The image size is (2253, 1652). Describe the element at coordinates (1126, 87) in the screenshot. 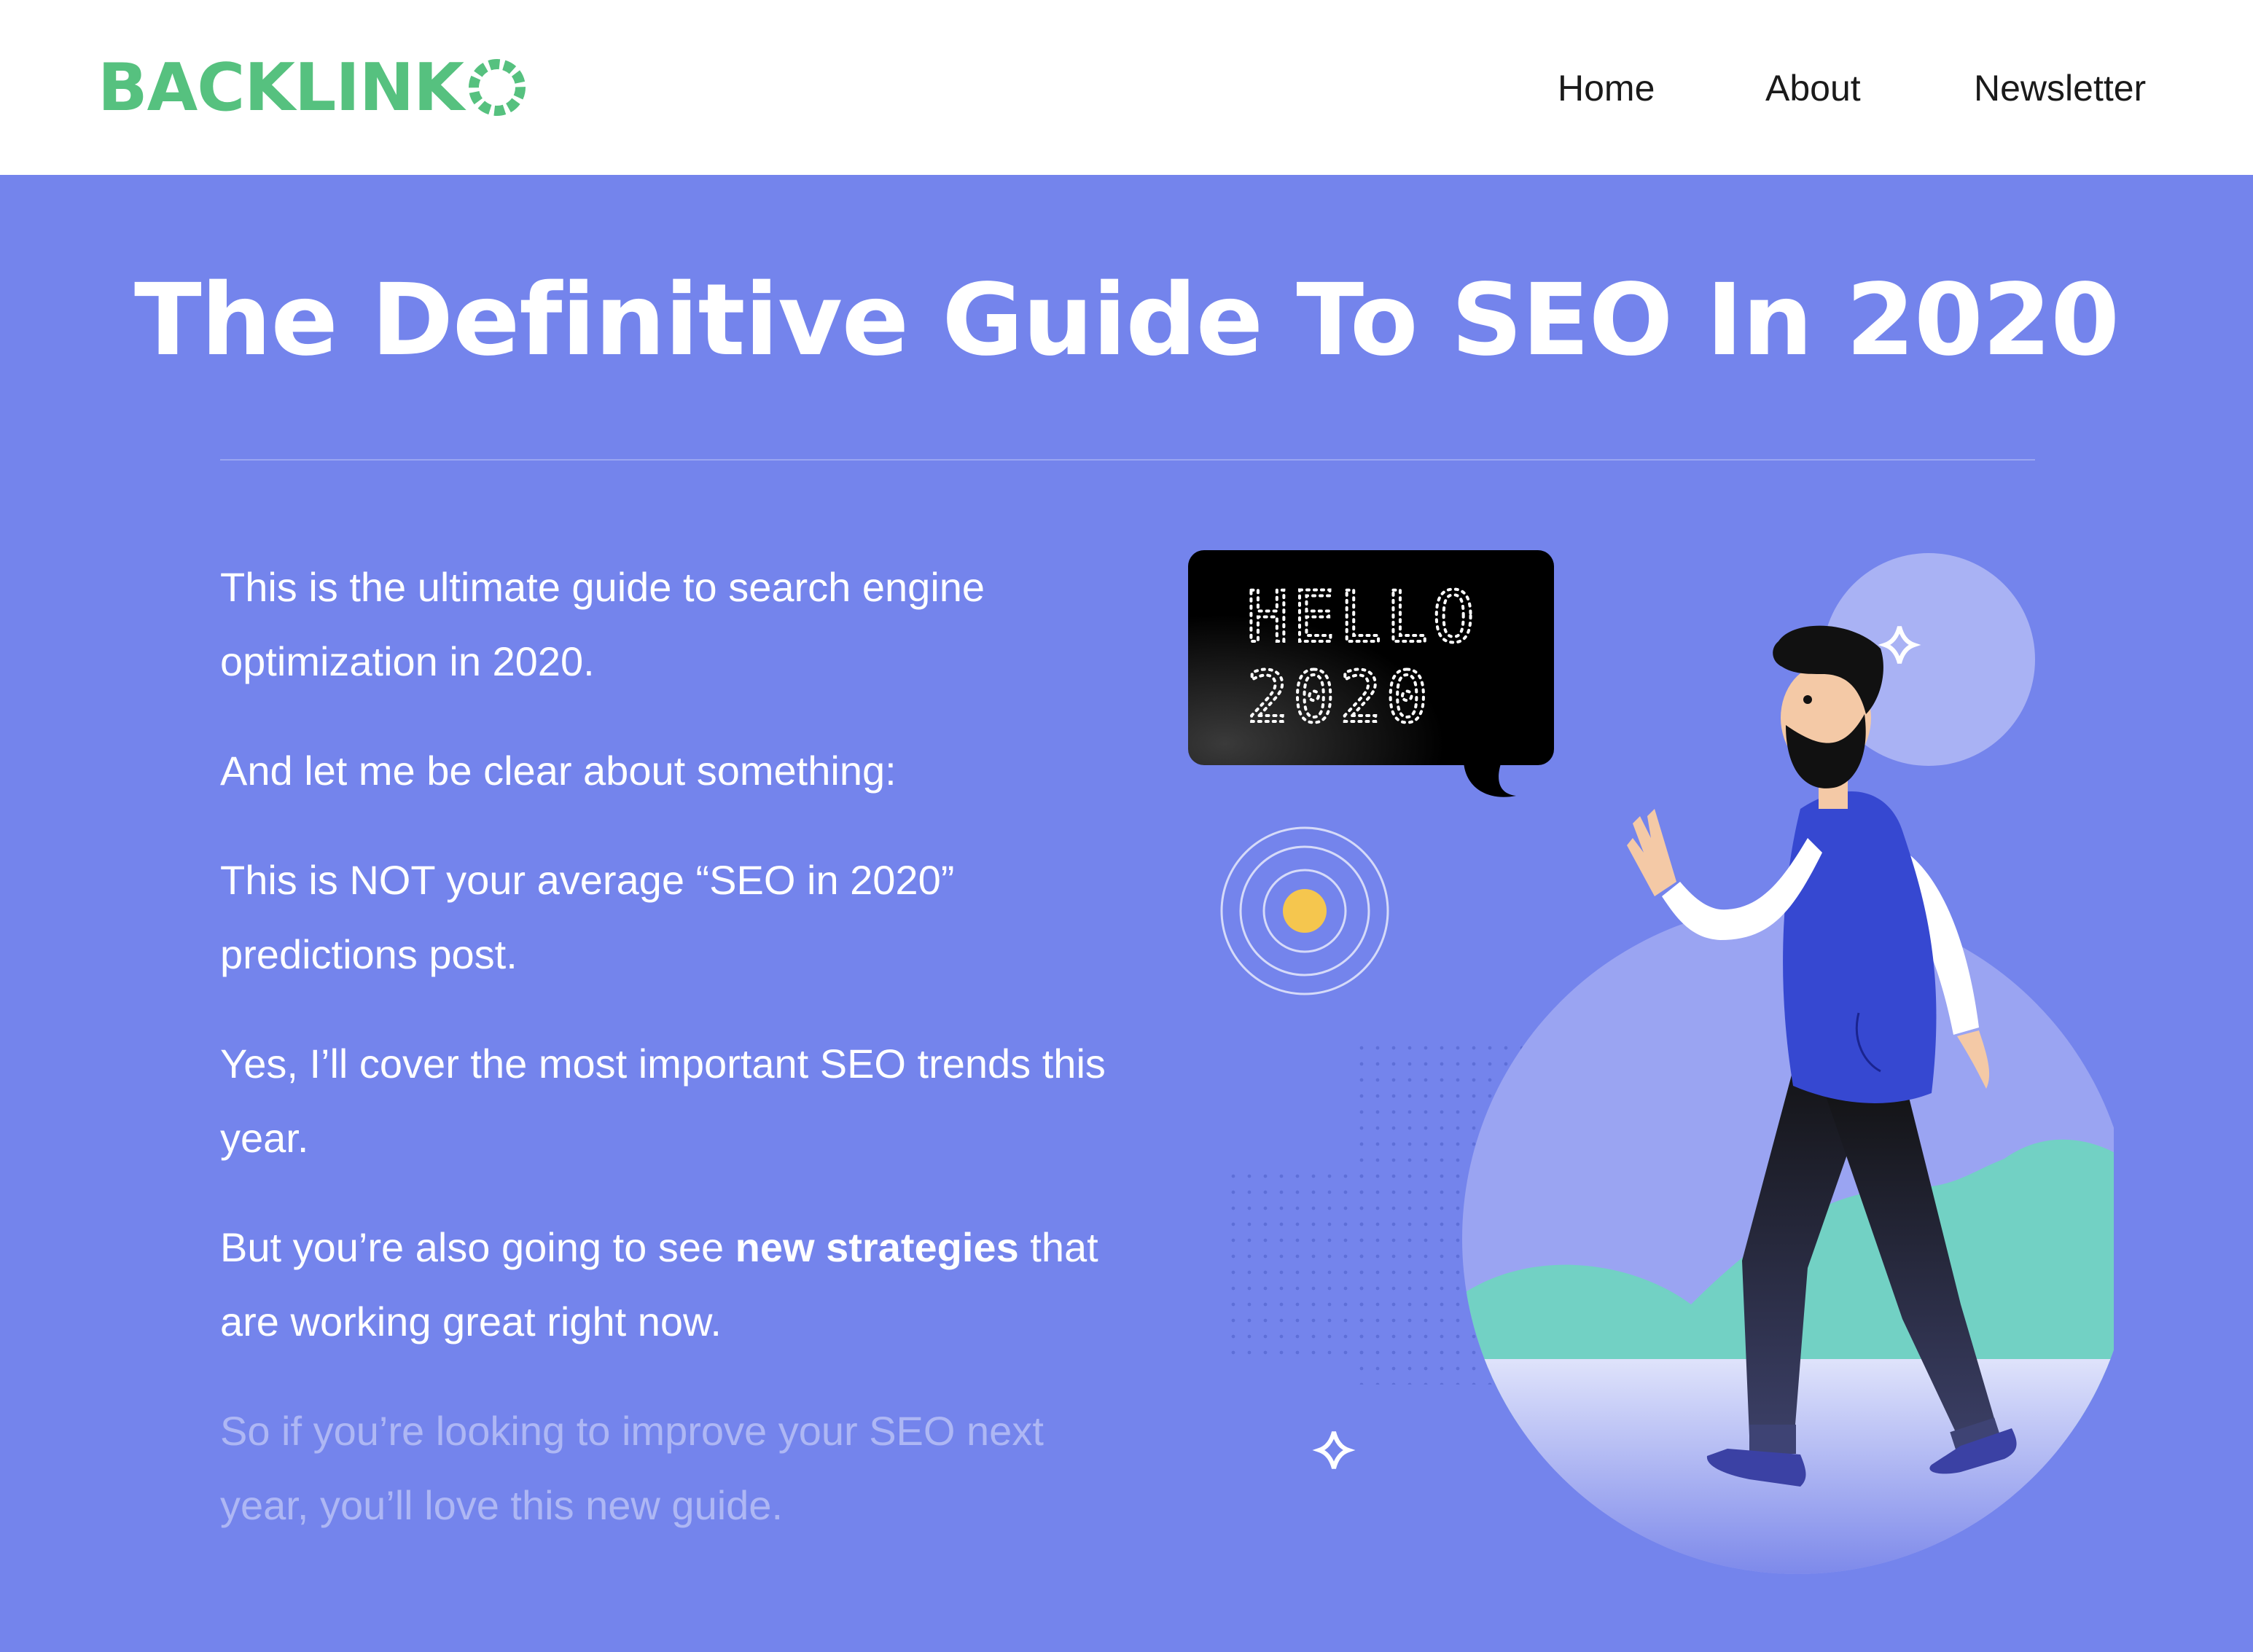

I see `site-header: BACKLINK Home About Newsletter` at that location.